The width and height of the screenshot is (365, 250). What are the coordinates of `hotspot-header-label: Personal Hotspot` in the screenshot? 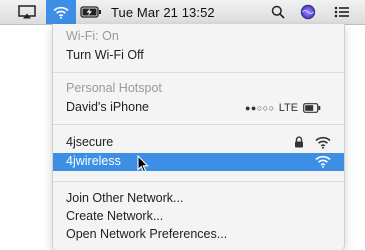 It's located at (114, 88).